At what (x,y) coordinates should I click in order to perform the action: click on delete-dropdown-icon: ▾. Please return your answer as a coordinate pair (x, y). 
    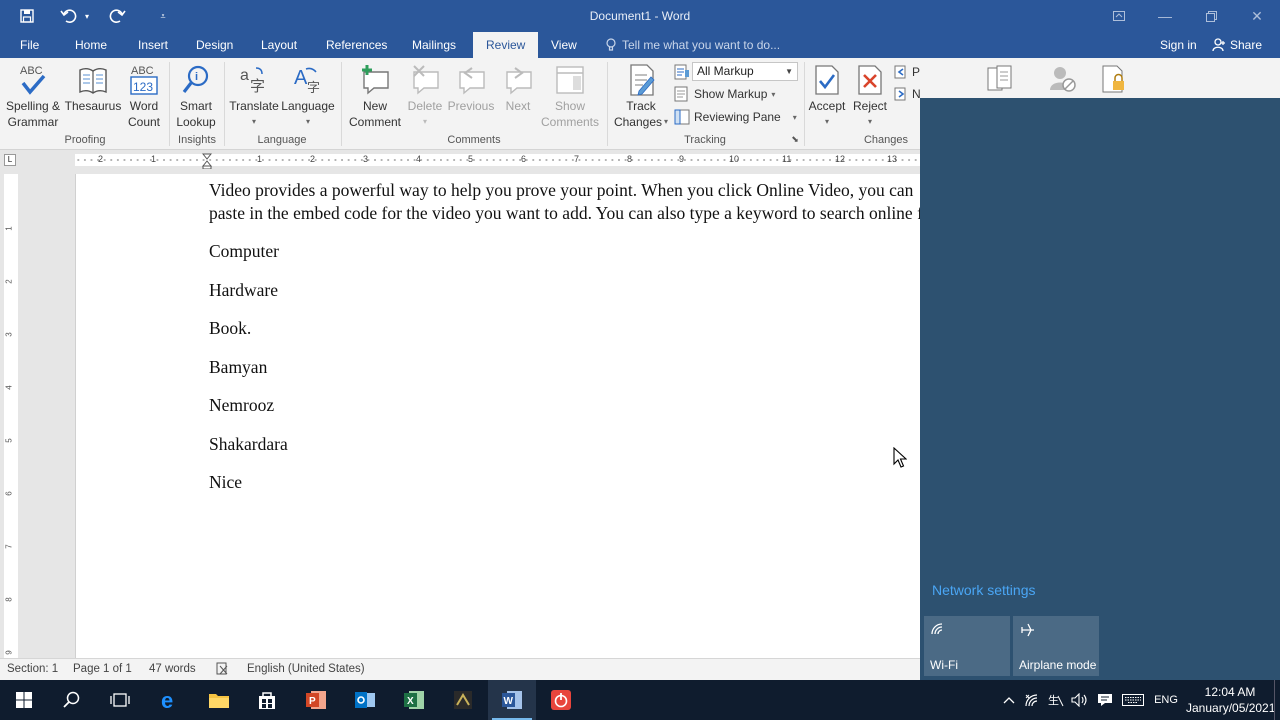
    Looking at the image, I should click on (425, 122).